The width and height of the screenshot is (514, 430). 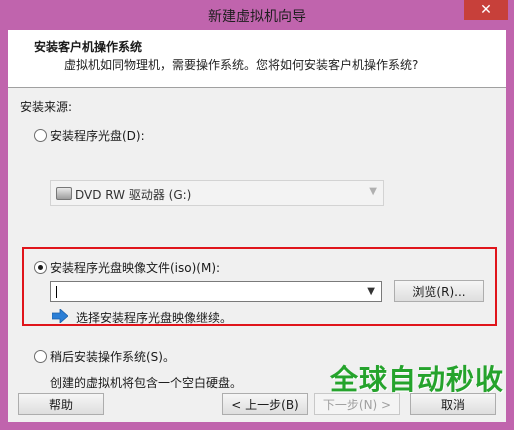 I want to click on page-subtitle: 虚拟机如同物理机，需要操作系统。您将如何安装客户机操作系统?, so click(x=241, y=65).